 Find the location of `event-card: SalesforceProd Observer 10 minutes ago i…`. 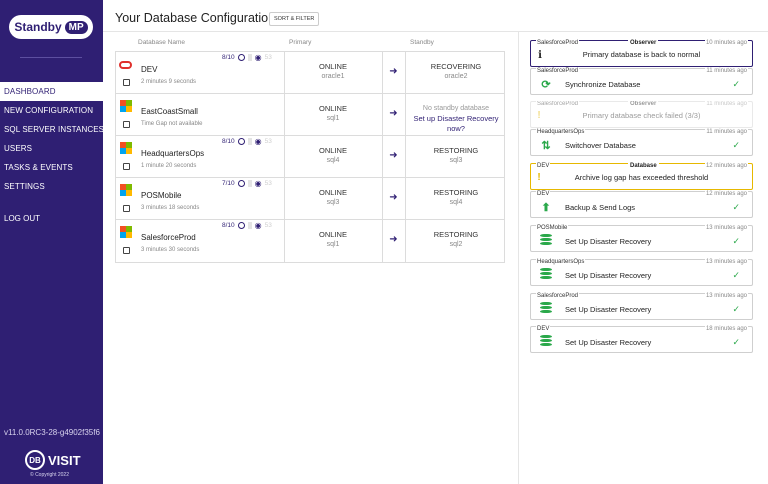

event-card: SalesforceProd Observer 10 minutes ago i… is located at coordinates (641, 53).